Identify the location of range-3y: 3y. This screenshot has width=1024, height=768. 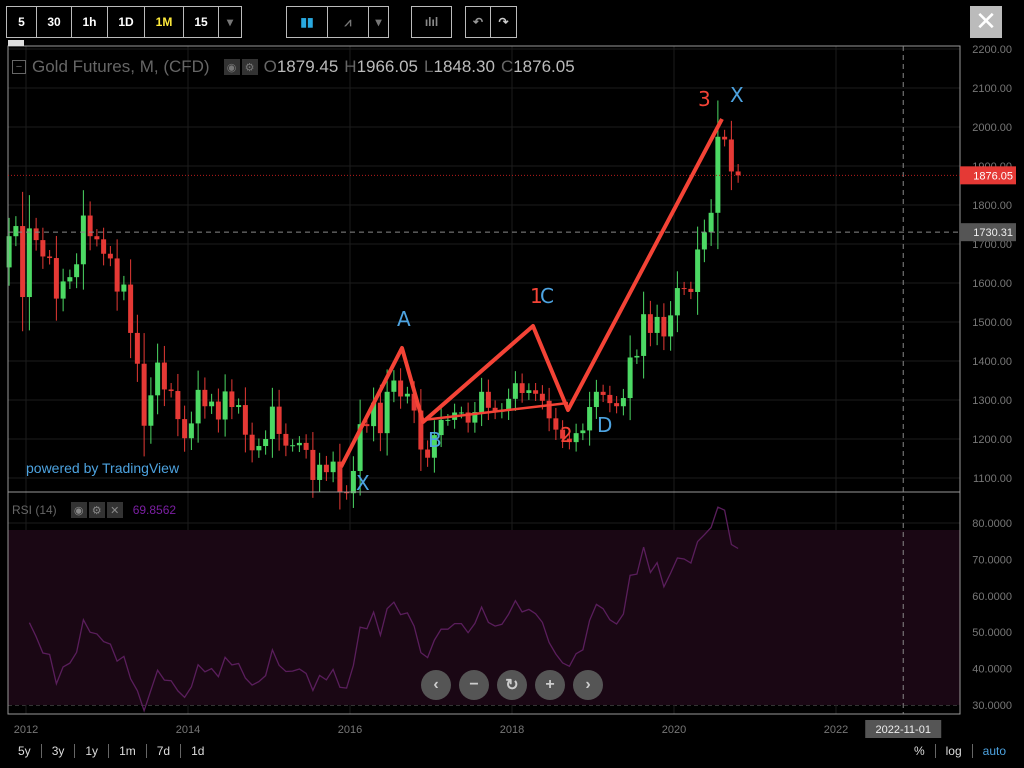
(59, 751).